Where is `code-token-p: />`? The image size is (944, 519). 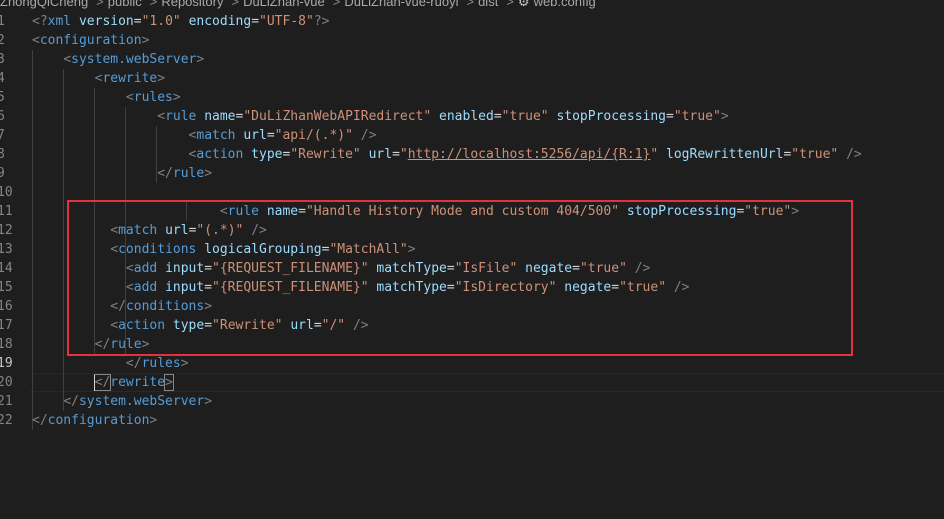 code-token-p: /> is located at coordinates (854, 154).